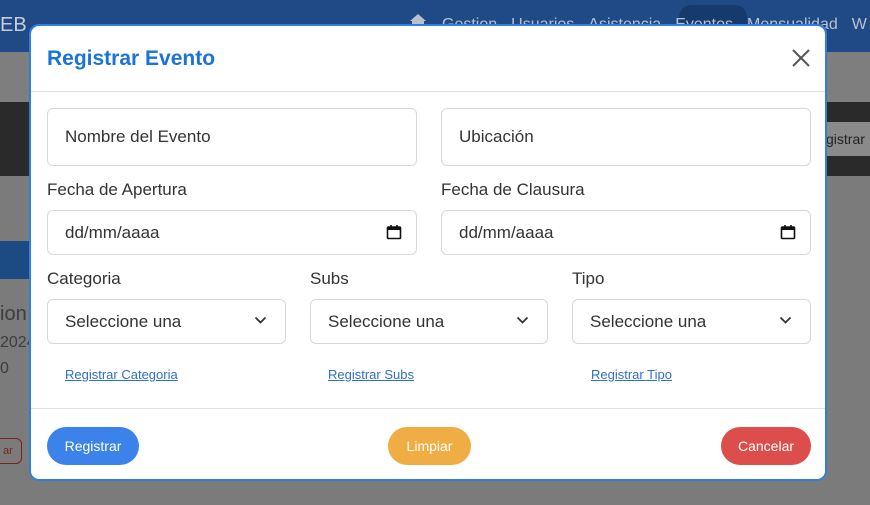 The height and width of the screenshot is (505, 870). Describe the element at coordinates (513, 189) in the screenshot. I see `close-date-label: Fecha de Clausura` at that location.